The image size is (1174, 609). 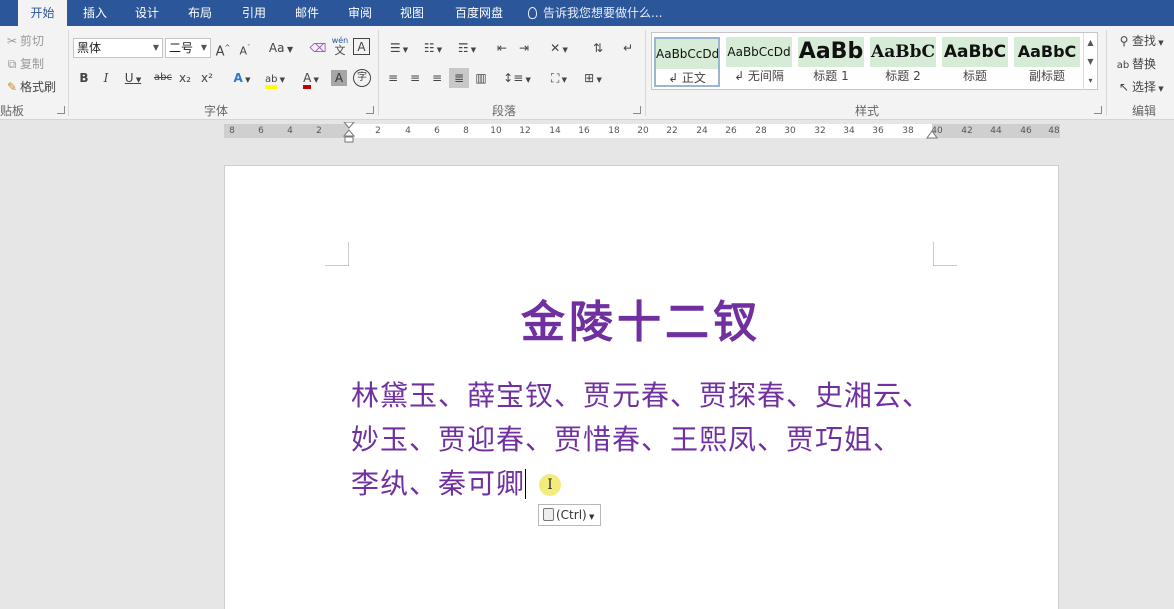 I want to click on style-title: AaBbC 标题, so click(x=975, y=62).